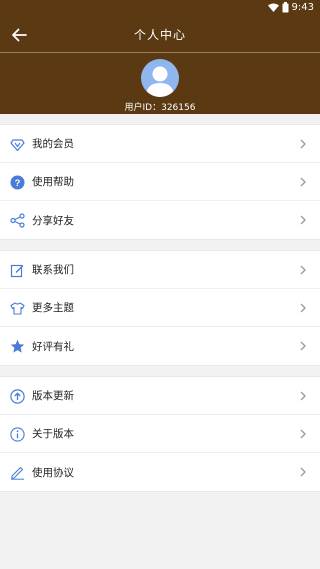  Describe the element at coordinates (17, 434) in the screenshot. I see `info-circle-icon` at that location.